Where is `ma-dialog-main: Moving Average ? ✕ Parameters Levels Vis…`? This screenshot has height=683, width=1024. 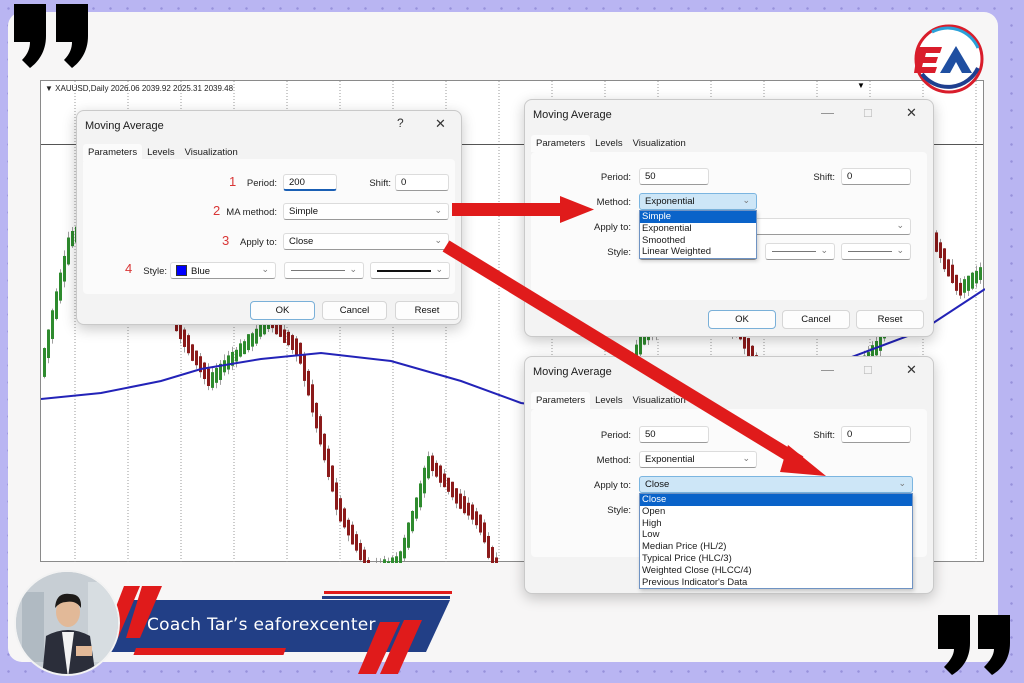
ma-dialog-main: Moving Average ? ✕ Parameters Levels Vis… is located at coordinates (269, 217).